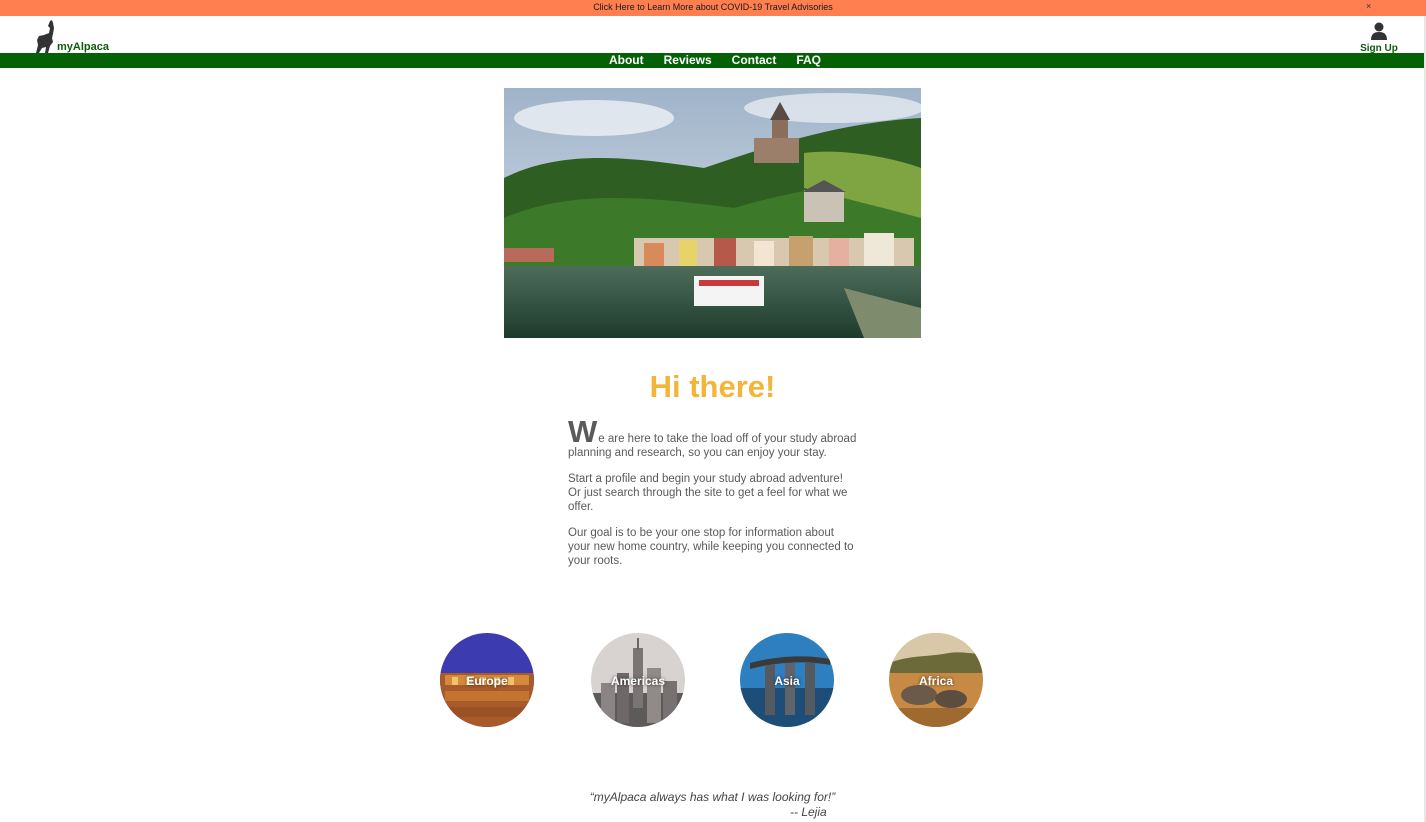 This screenshot has width=1426, height=822. I want to click on testimonial-author: -- Lejia, so click(808, 812).